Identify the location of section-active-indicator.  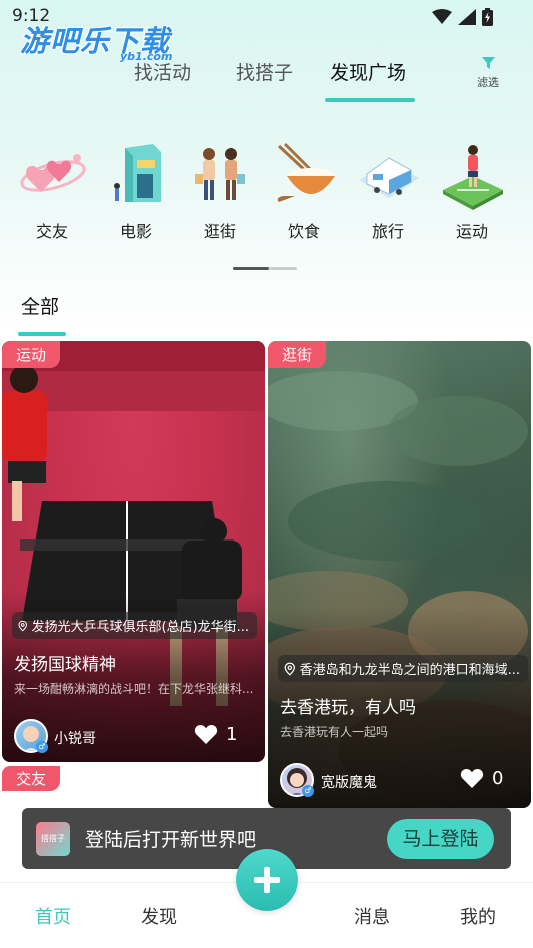
(42, 334).